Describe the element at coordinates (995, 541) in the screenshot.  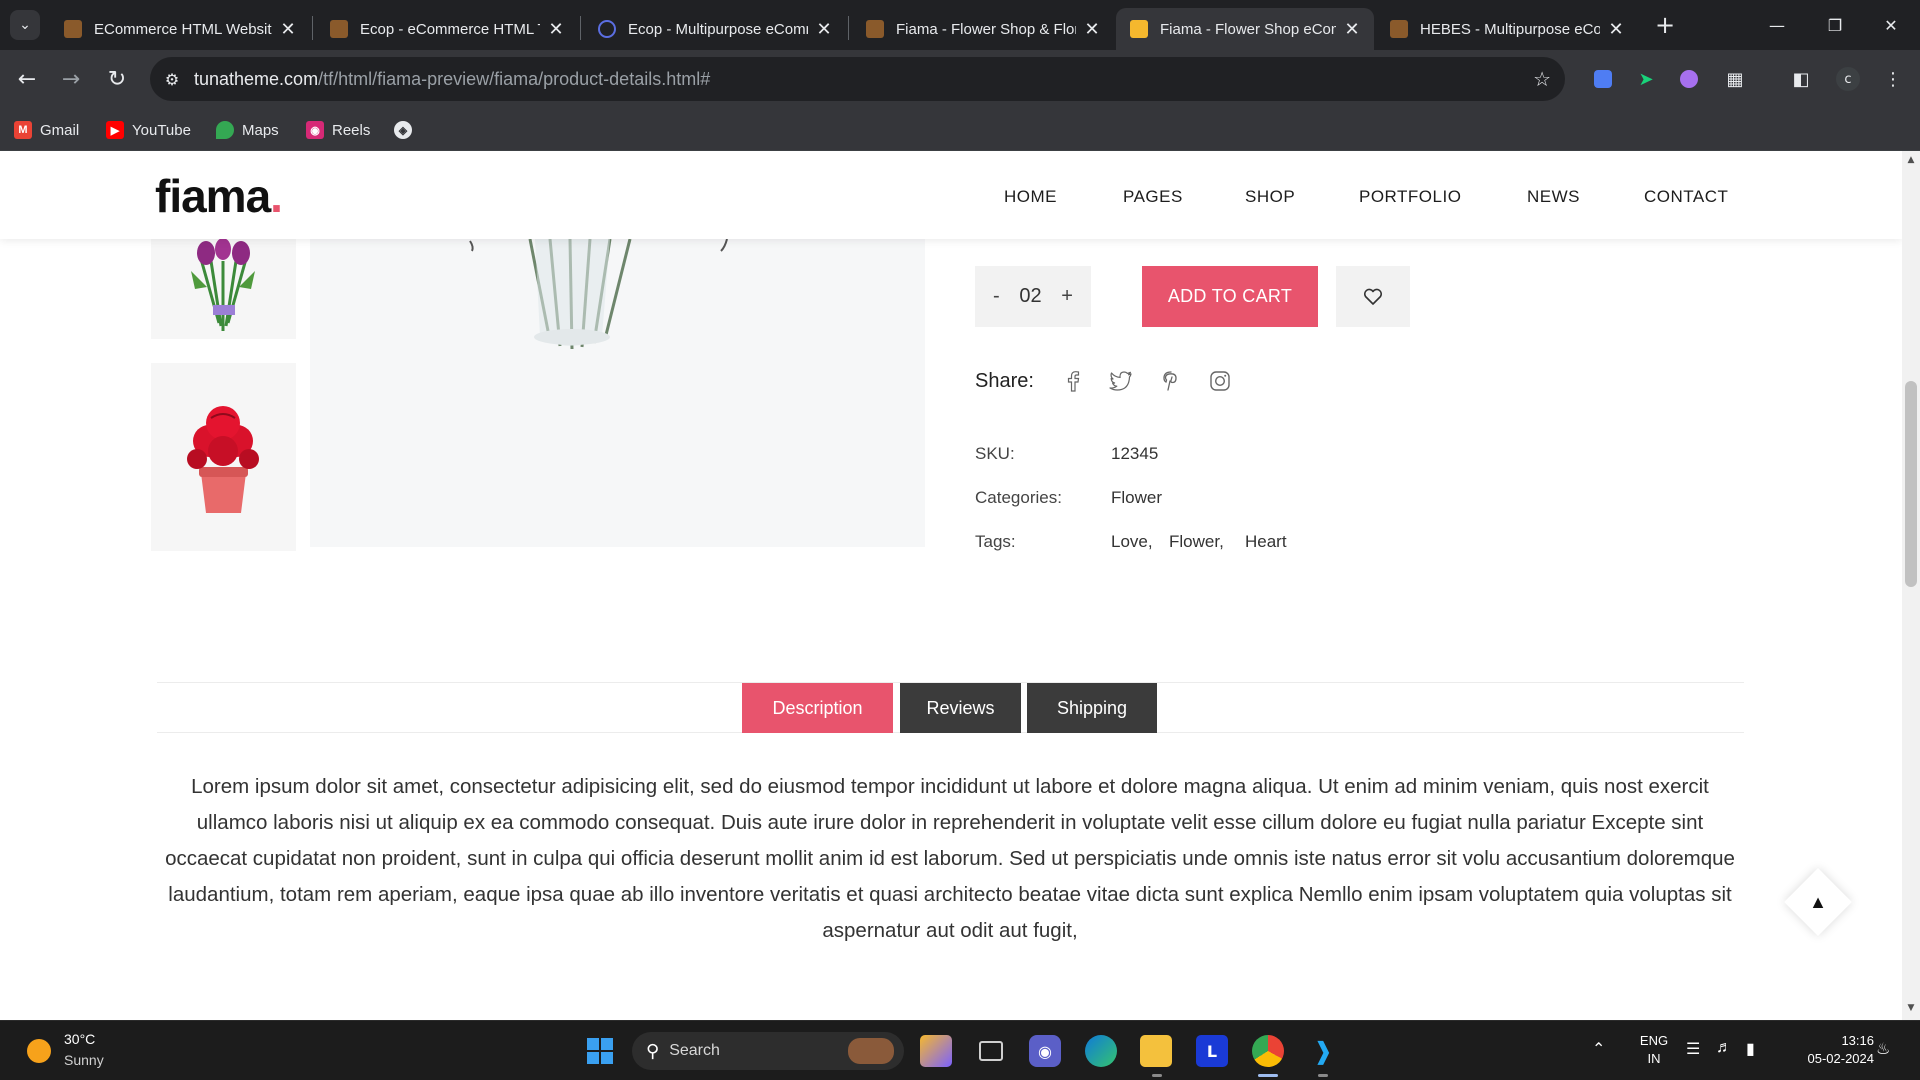
I see `tags-label: Tags:` at that location.